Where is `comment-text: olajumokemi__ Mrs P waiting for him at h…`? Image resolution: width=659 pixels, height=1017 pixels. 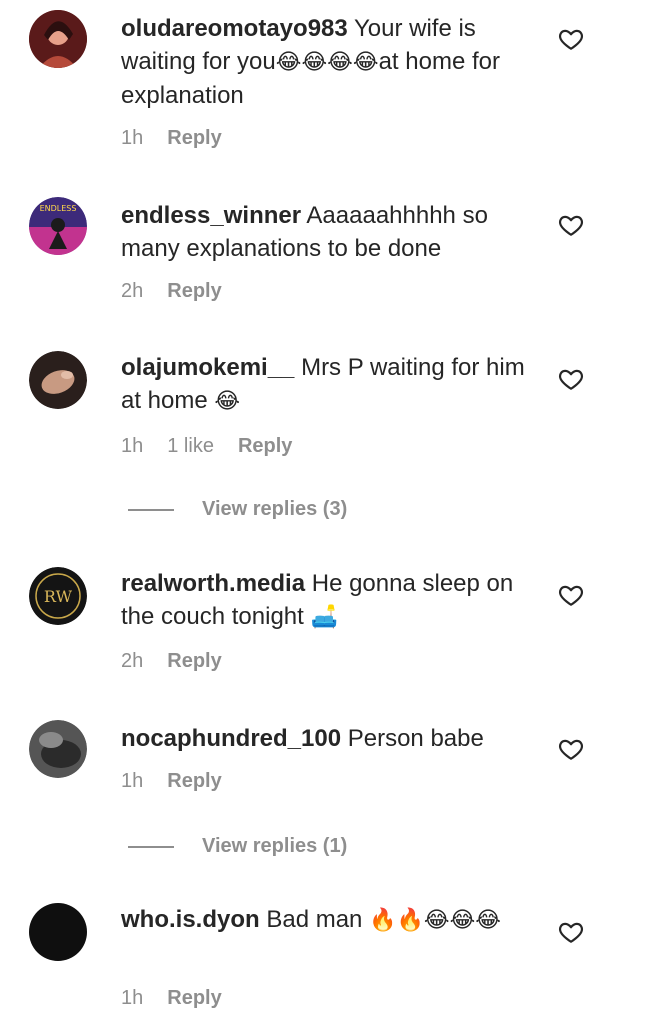 comment-text: olajumokemi__ Mrs P waiting for him at h… is located at coordinates (323, 384).